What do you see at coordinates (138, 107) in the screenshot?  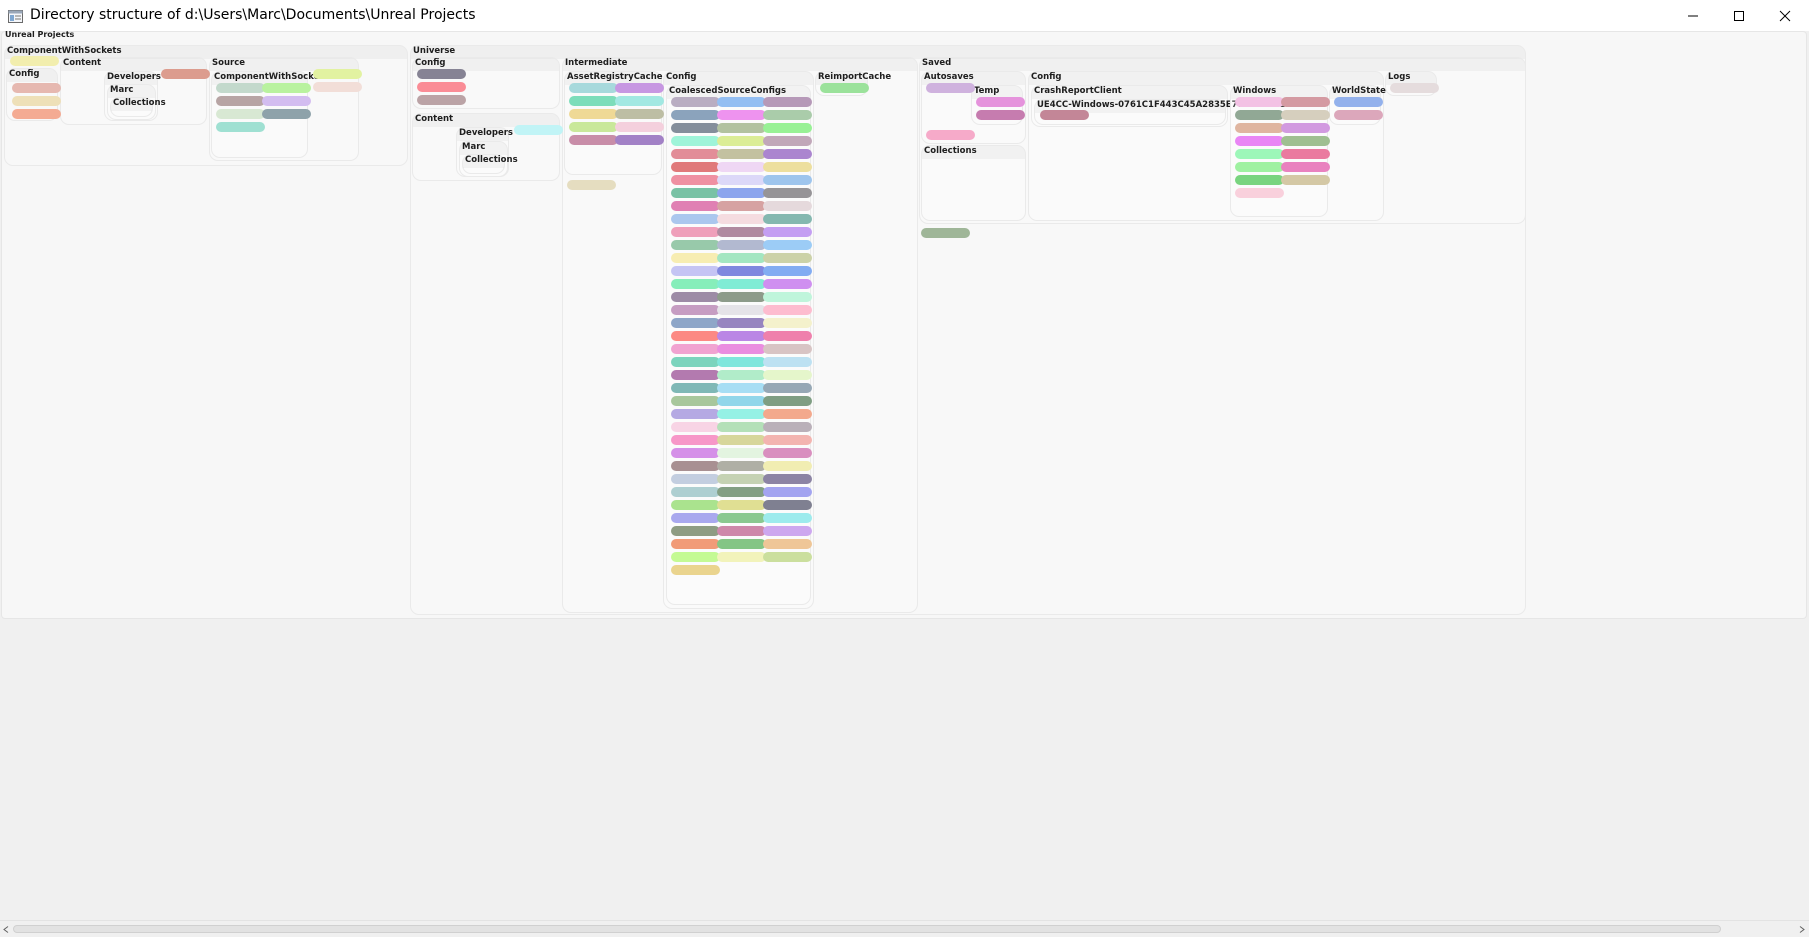 I see `folder-cws-content-developers-marc-collections: Collections` at bounding box center [138, 107].